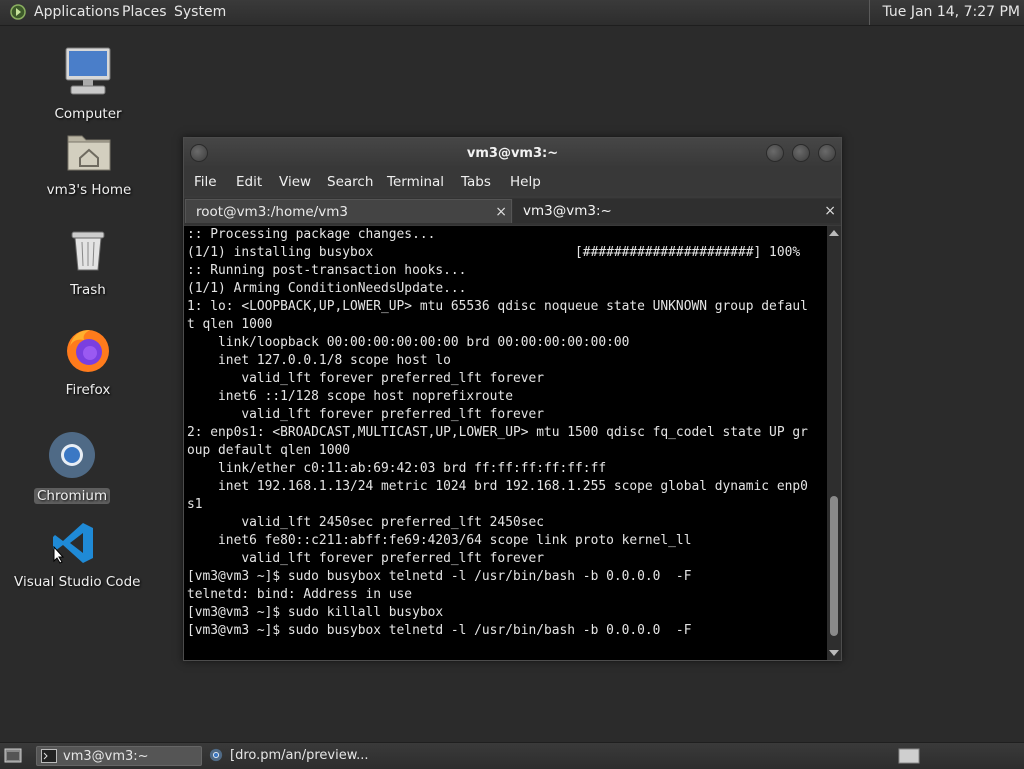 Image resolution: width=1024 pixels, height=769 pixels. Describe the element at coordinates (89, 153) in the screenshot. I see `home-folder-icon` at that location.